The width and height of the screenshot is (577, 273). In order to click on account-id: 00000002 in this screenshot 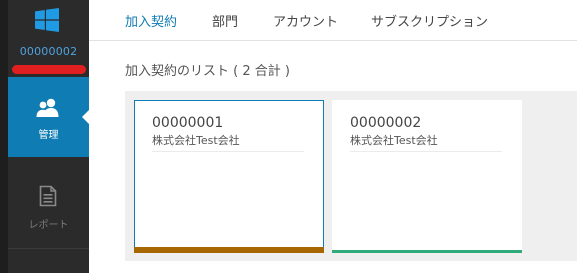, I will do `click(48, 51)`.